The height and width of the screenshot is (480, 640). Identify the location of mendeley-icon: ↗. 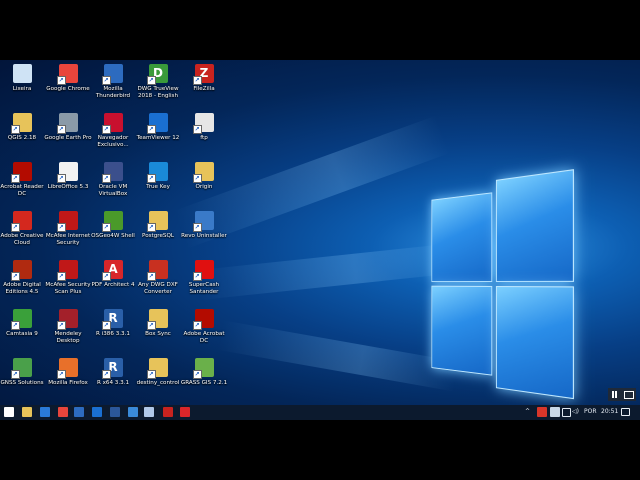
(67, 319).